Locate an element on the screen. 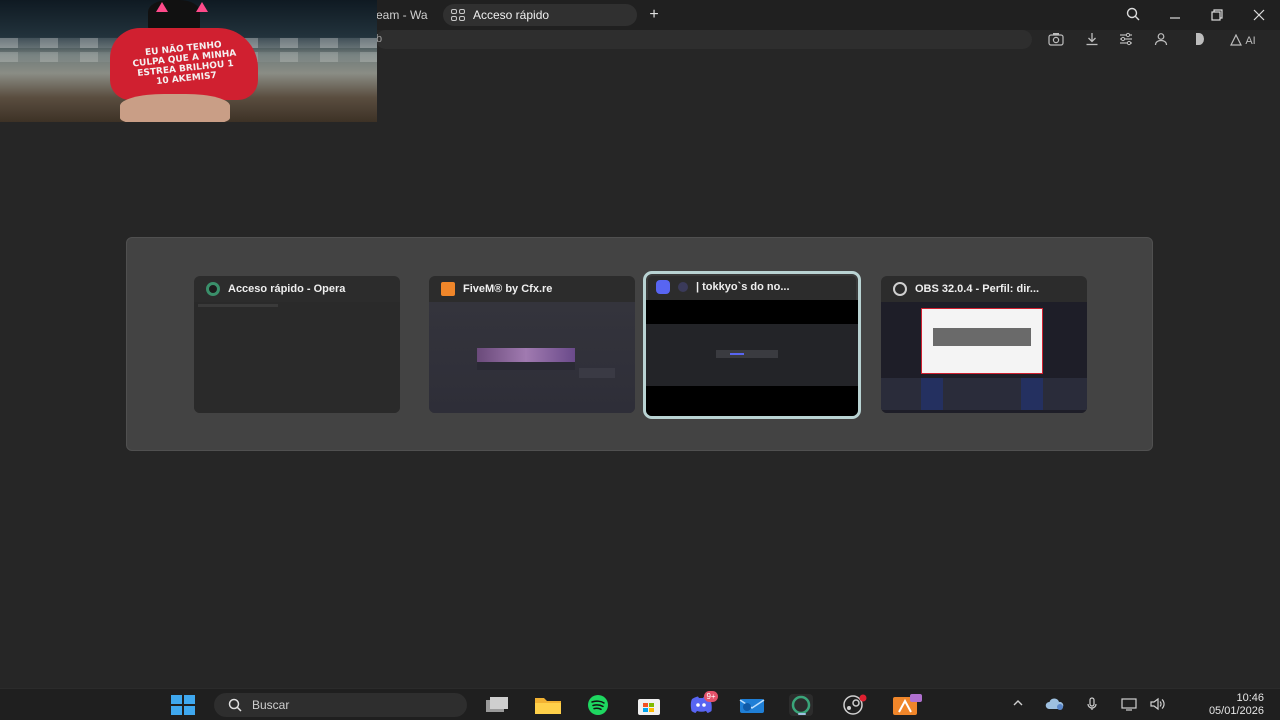 The height and width of the screenshot is (720, 1280). restore-icon is located at coordinates (1217, 16).